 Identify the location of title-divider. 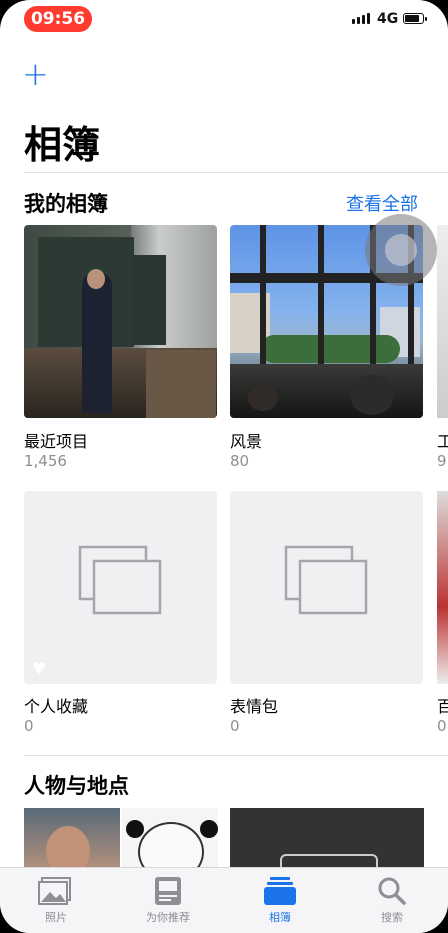
(236, 172).